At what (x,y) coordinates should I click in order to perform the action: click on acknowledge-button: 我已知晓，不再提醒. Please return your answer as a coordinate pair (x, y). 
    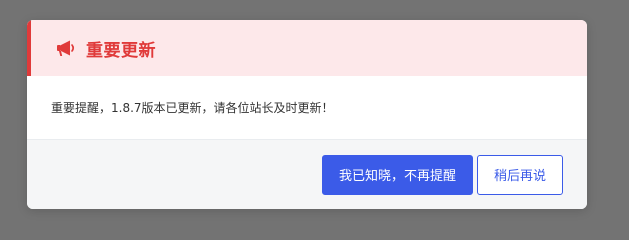
    Looking at the image, I should click on (397, 174).